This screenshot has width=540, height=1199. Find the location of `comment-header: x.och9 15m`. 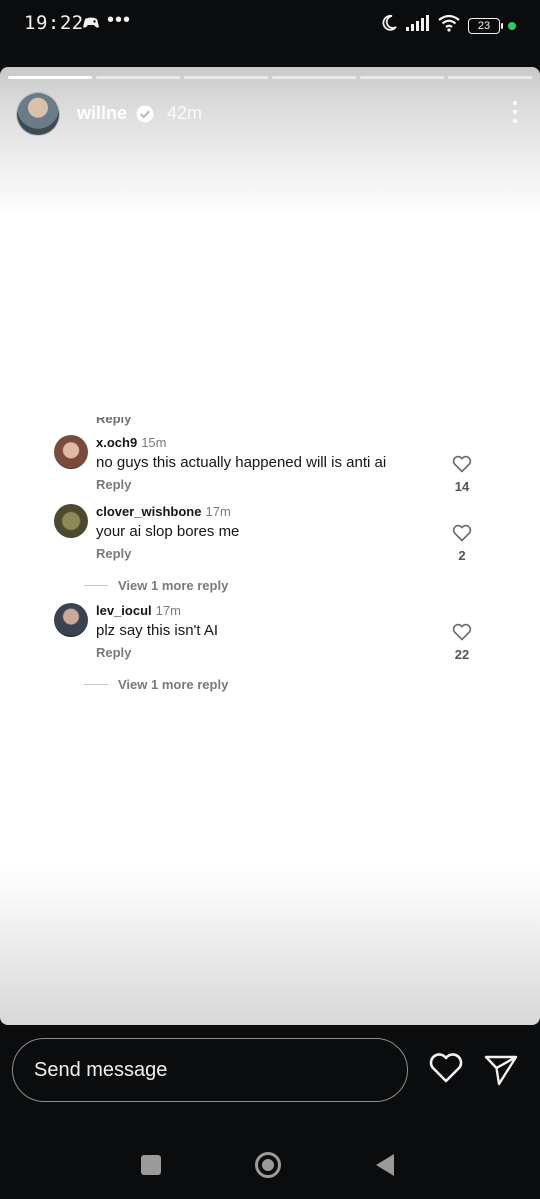

comment-header: x.och9 15m is located at coordinates (131, 442).